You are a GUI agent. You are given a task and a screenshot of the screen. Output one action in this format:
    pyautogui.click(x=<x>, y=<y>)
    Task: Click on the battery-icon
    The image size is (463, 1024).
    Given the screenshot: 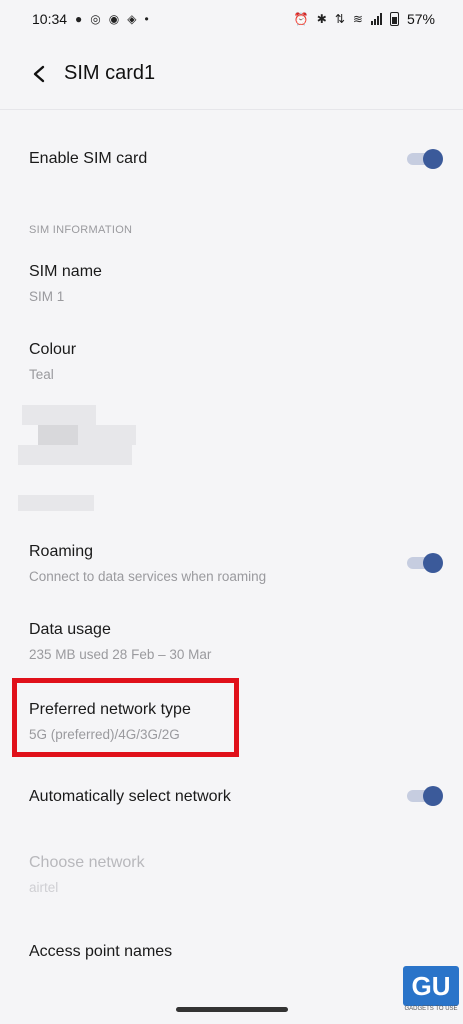 What is the action you would take?
    pyautogui.click(x=394, y=19)
    